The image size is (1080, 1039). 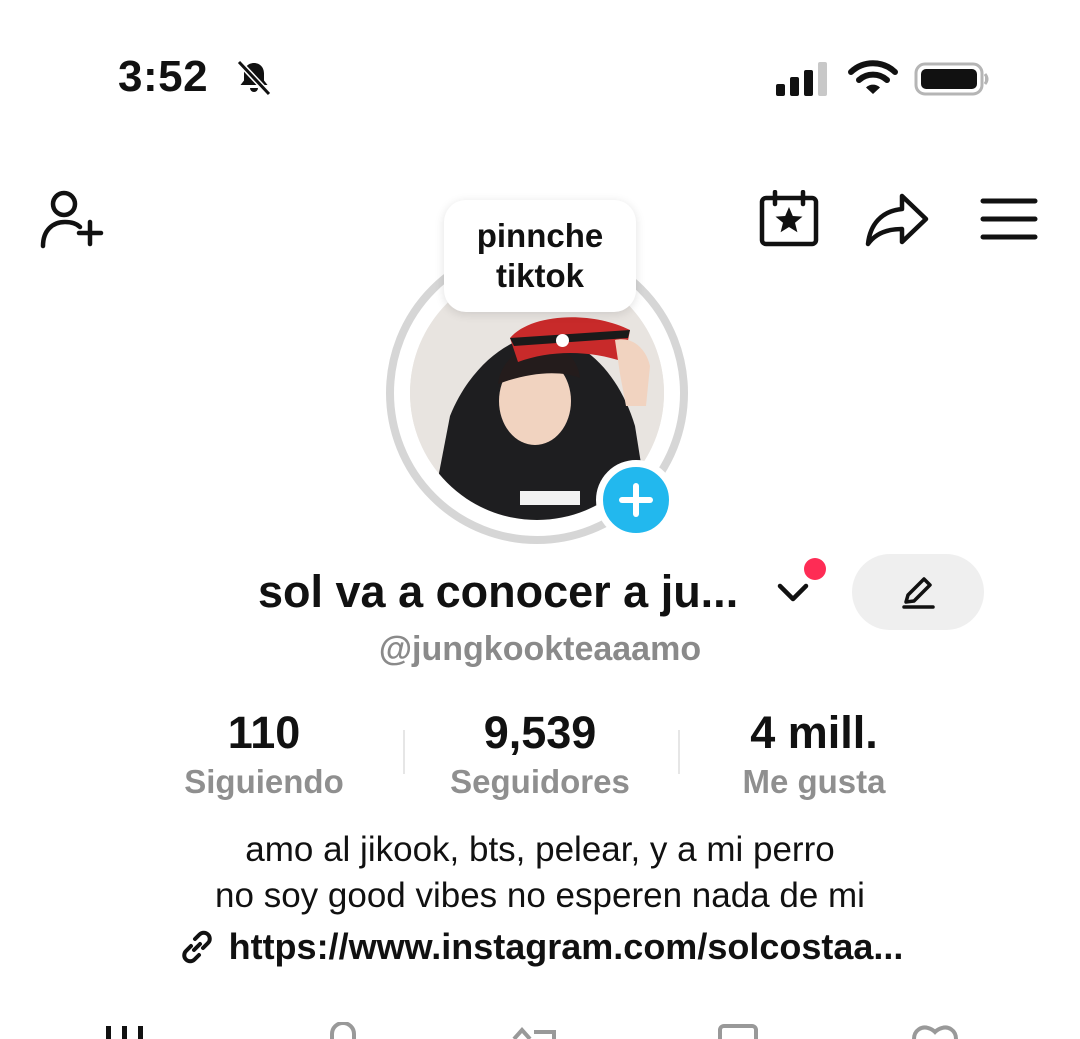 I want to click on stat-following-label: Siguiendo, so click(x=264, y=781).